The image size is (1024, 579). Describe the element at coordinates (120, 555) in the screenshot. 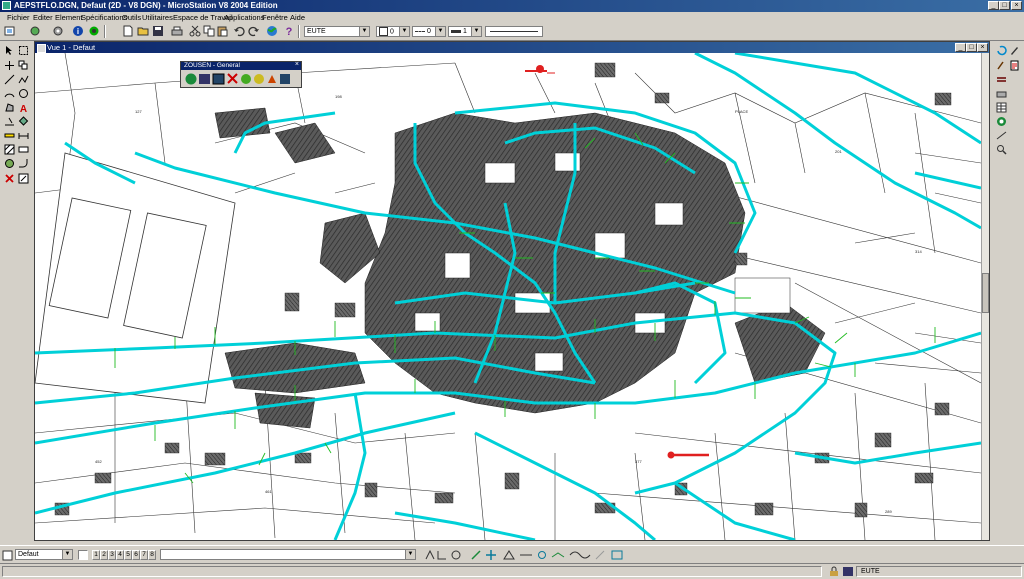

I see `view-button-4: 4` at that location.